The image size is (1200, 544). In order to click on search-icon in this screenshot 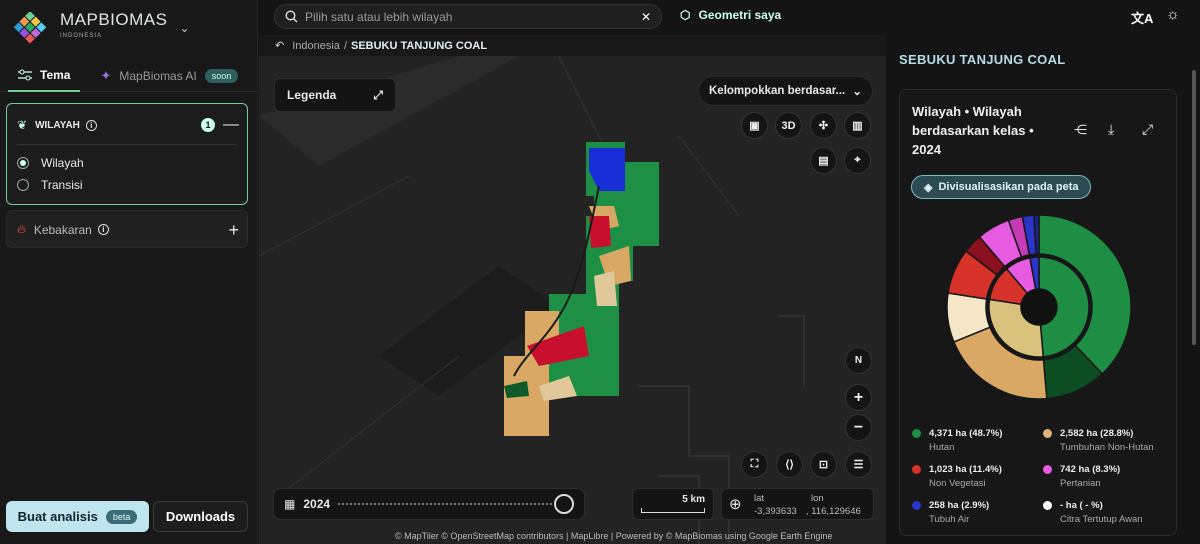, I will do `click(291, 16)`.